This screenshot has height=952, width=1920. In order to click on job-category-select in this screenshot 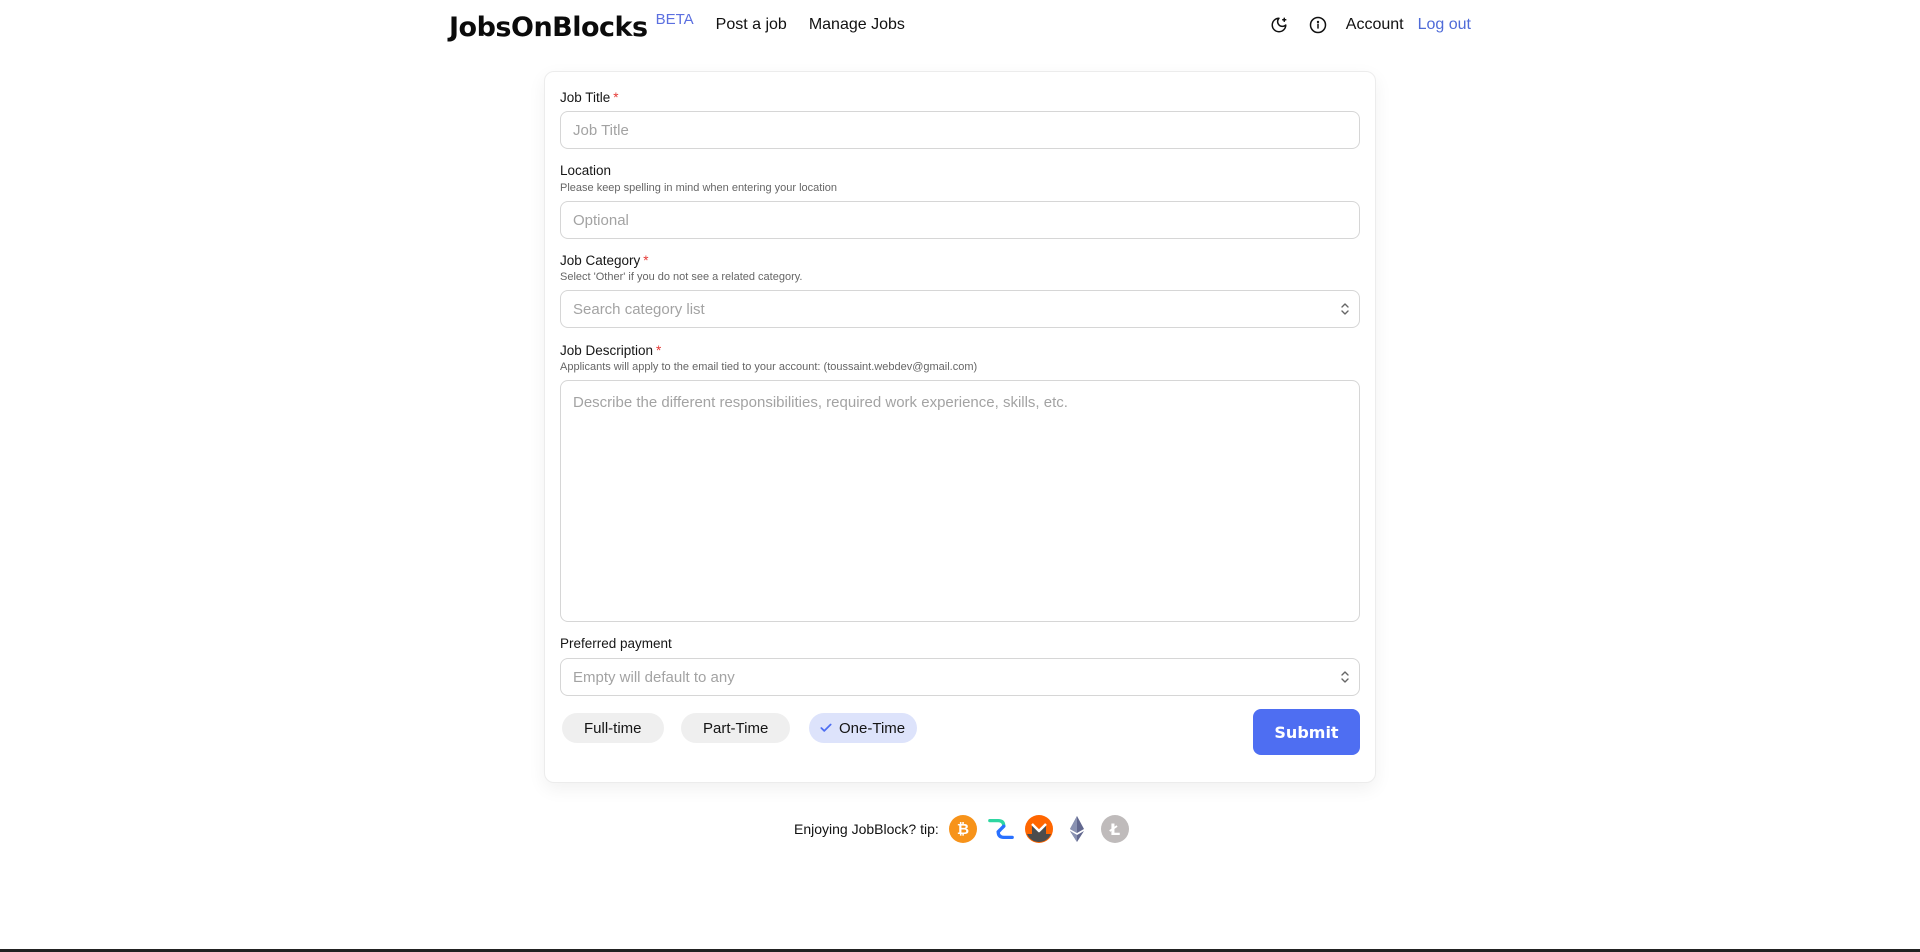, I will do `click(960, 309)`.